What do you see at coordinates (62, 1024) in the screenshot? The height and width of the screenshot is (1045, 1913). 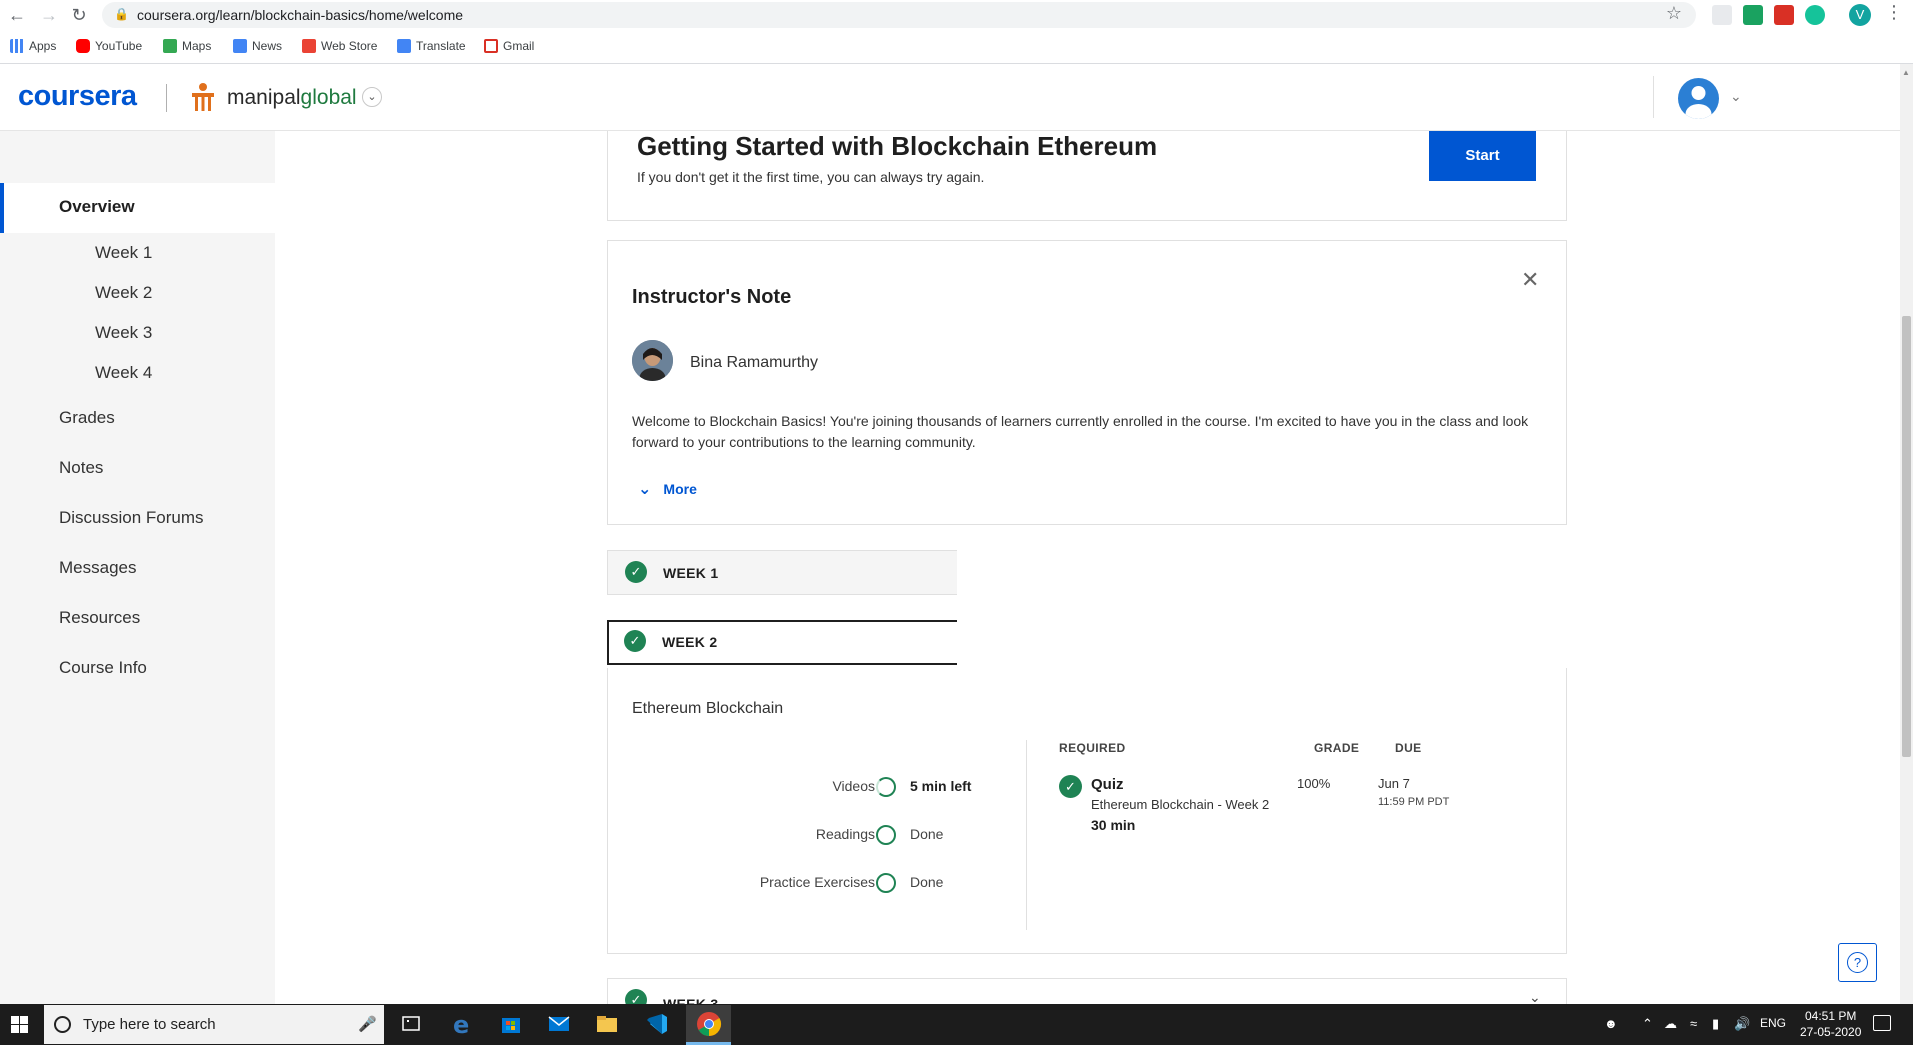 I see `cortana-icon` at bounding box center [62, 1024].